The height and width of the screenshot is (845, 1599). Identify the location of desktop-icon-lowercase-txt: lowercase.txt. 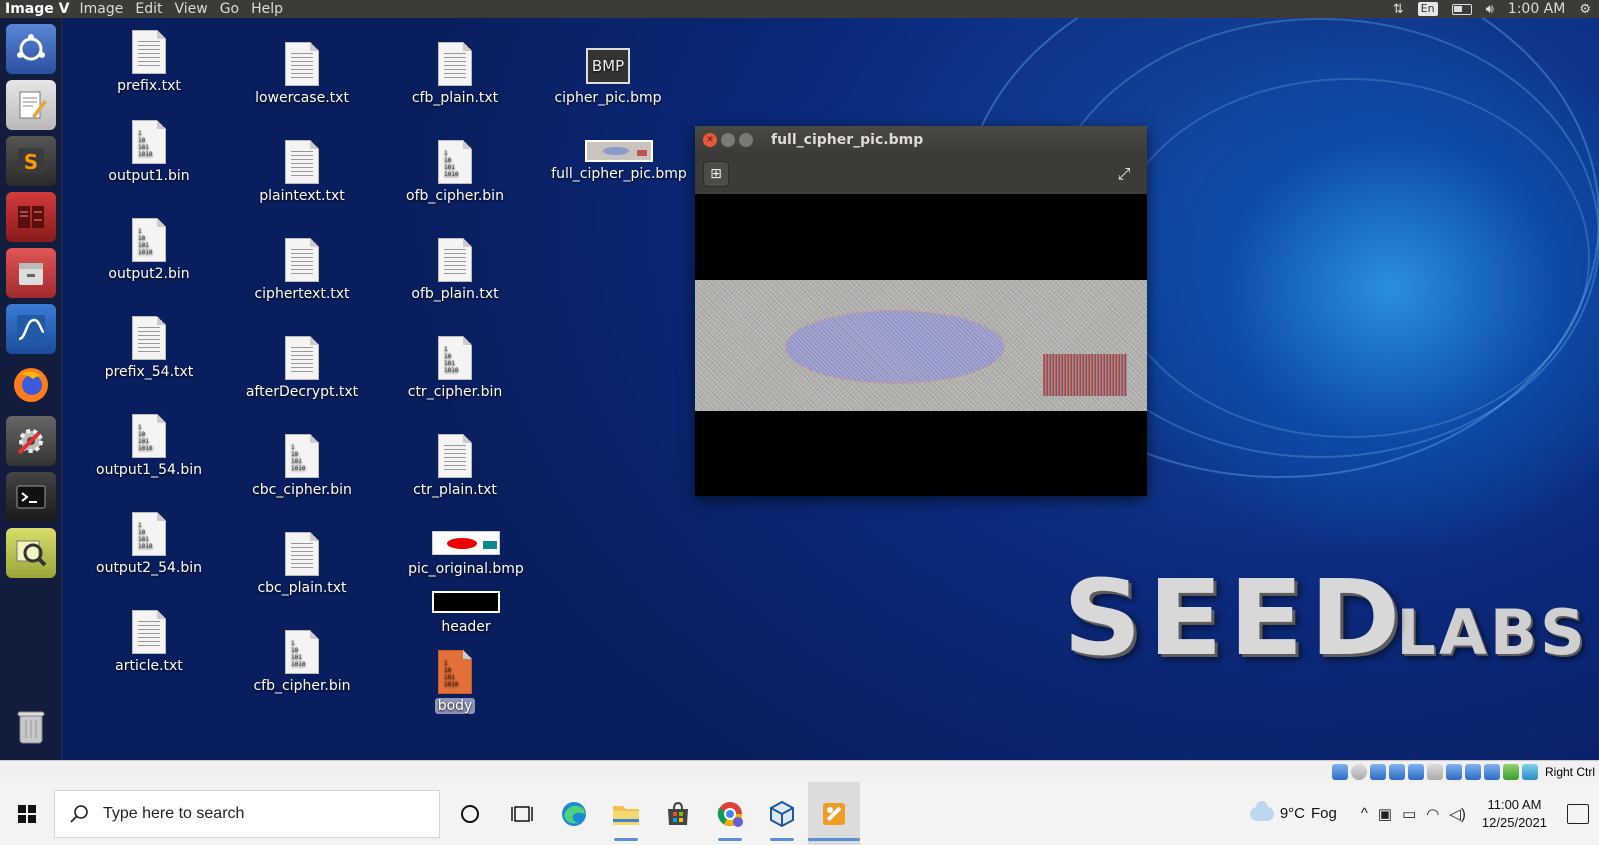
(302, 74).